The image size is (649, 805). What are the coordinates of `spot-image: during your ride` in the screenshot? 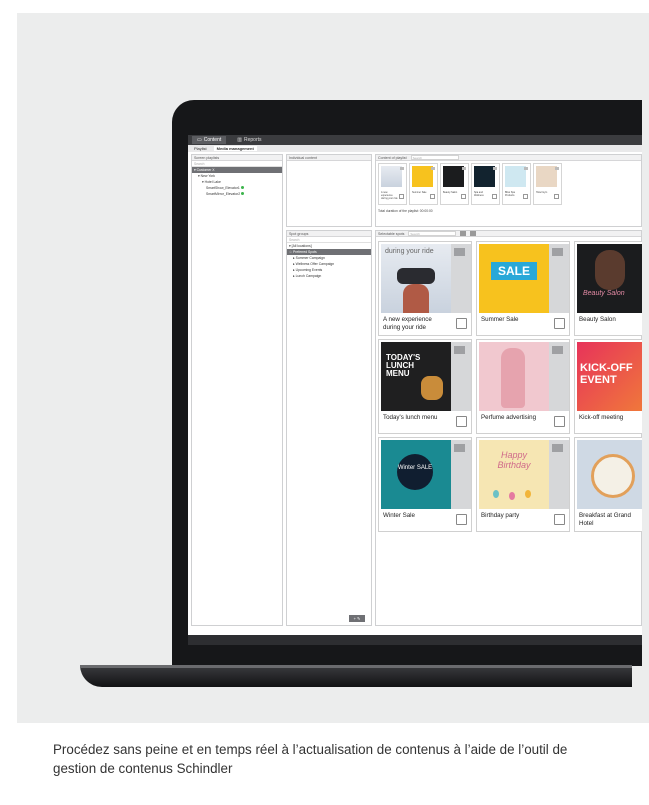 It's located at (416, 278).